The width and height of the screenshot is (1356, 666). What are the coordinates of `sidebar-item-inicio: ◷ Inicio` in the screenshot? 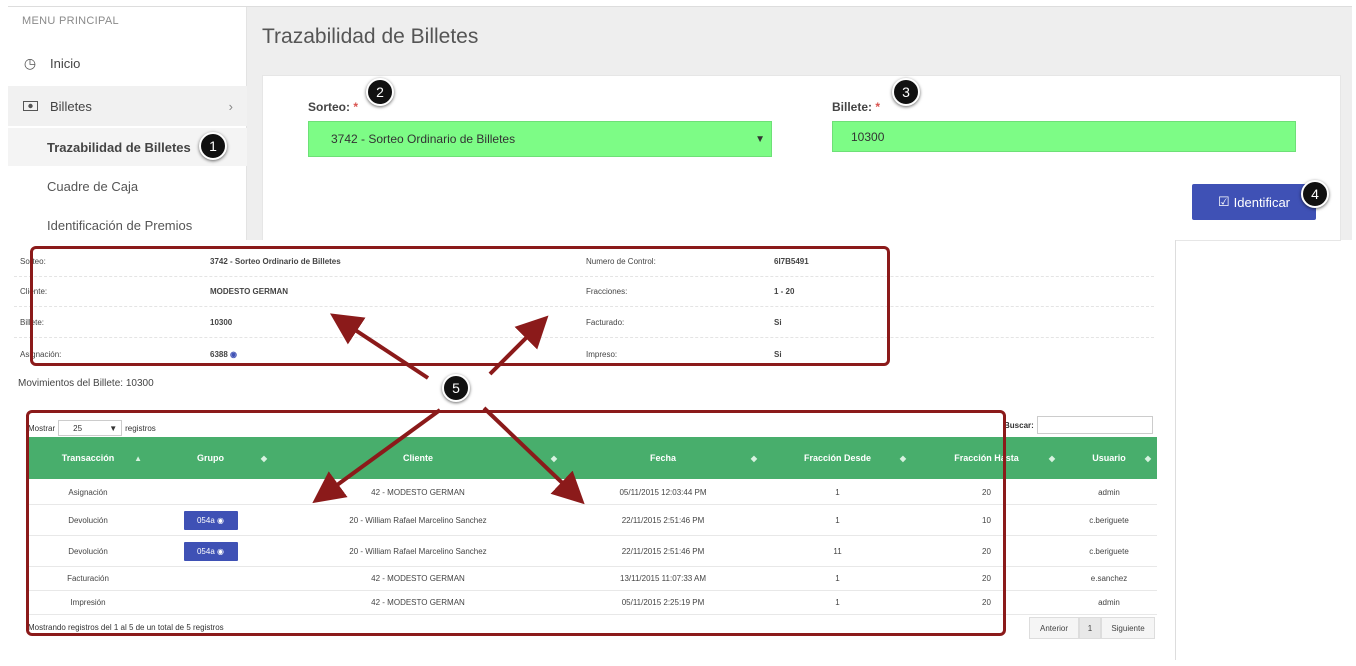 It's located at (127, 63).